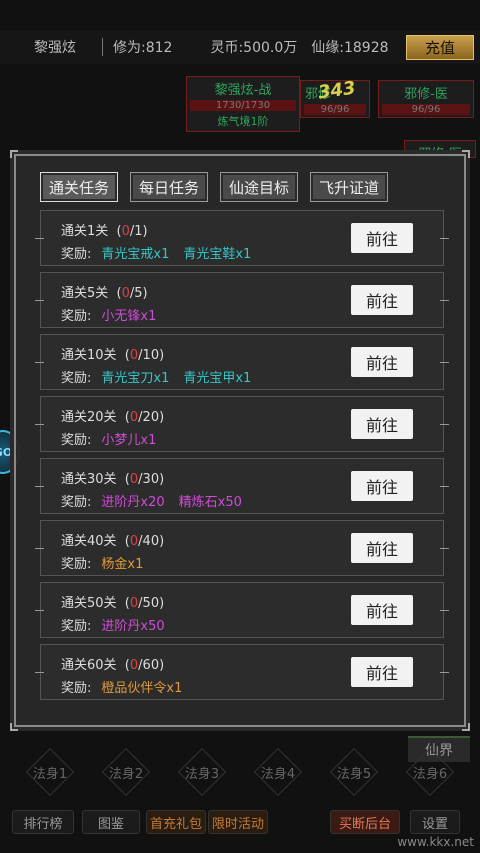 The width and height of the screenshot is (480, 853). What do you see at coordinates (138, 293) in the screenshot?
I see `task-progress-total: /5)` at bounding box center [138, 293].